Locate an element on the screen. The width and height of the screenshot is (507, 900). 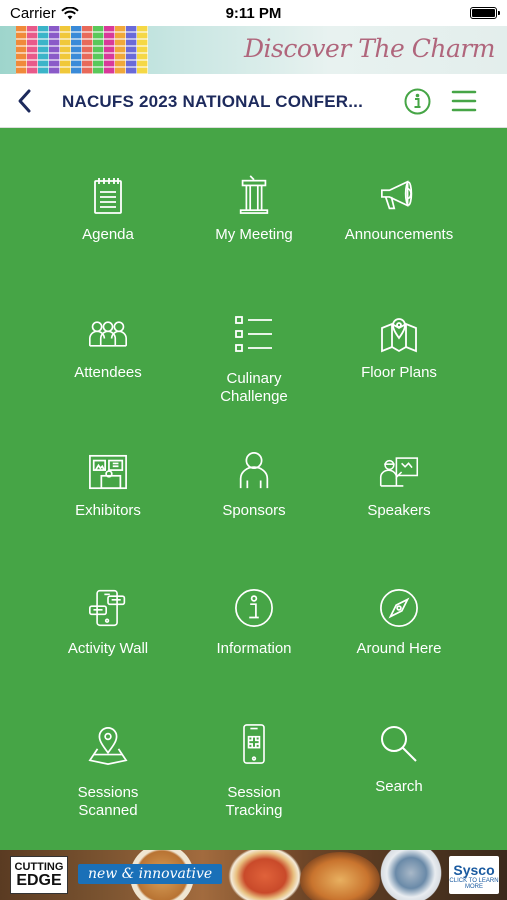
tile-information: Information is located at coordinates (254, 648).